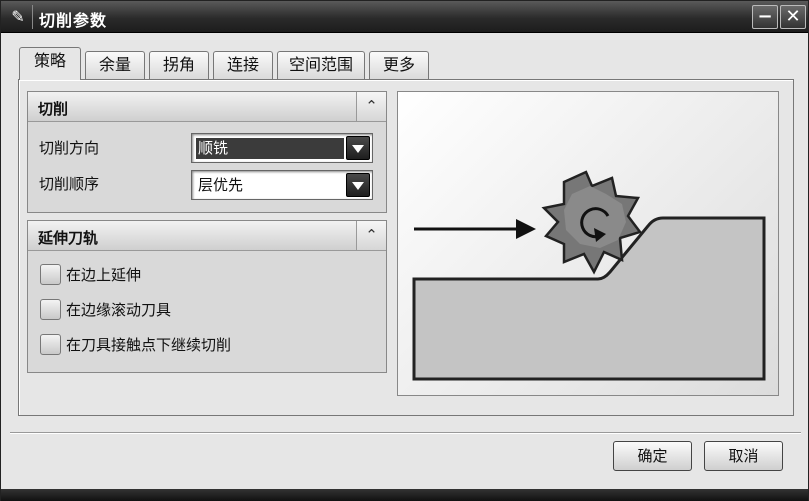 This screenshot has height=501, width=809. Describe the element at coordinates (321, 65) in the screenshot. I see `tab-containment: 空间范围` at that location.